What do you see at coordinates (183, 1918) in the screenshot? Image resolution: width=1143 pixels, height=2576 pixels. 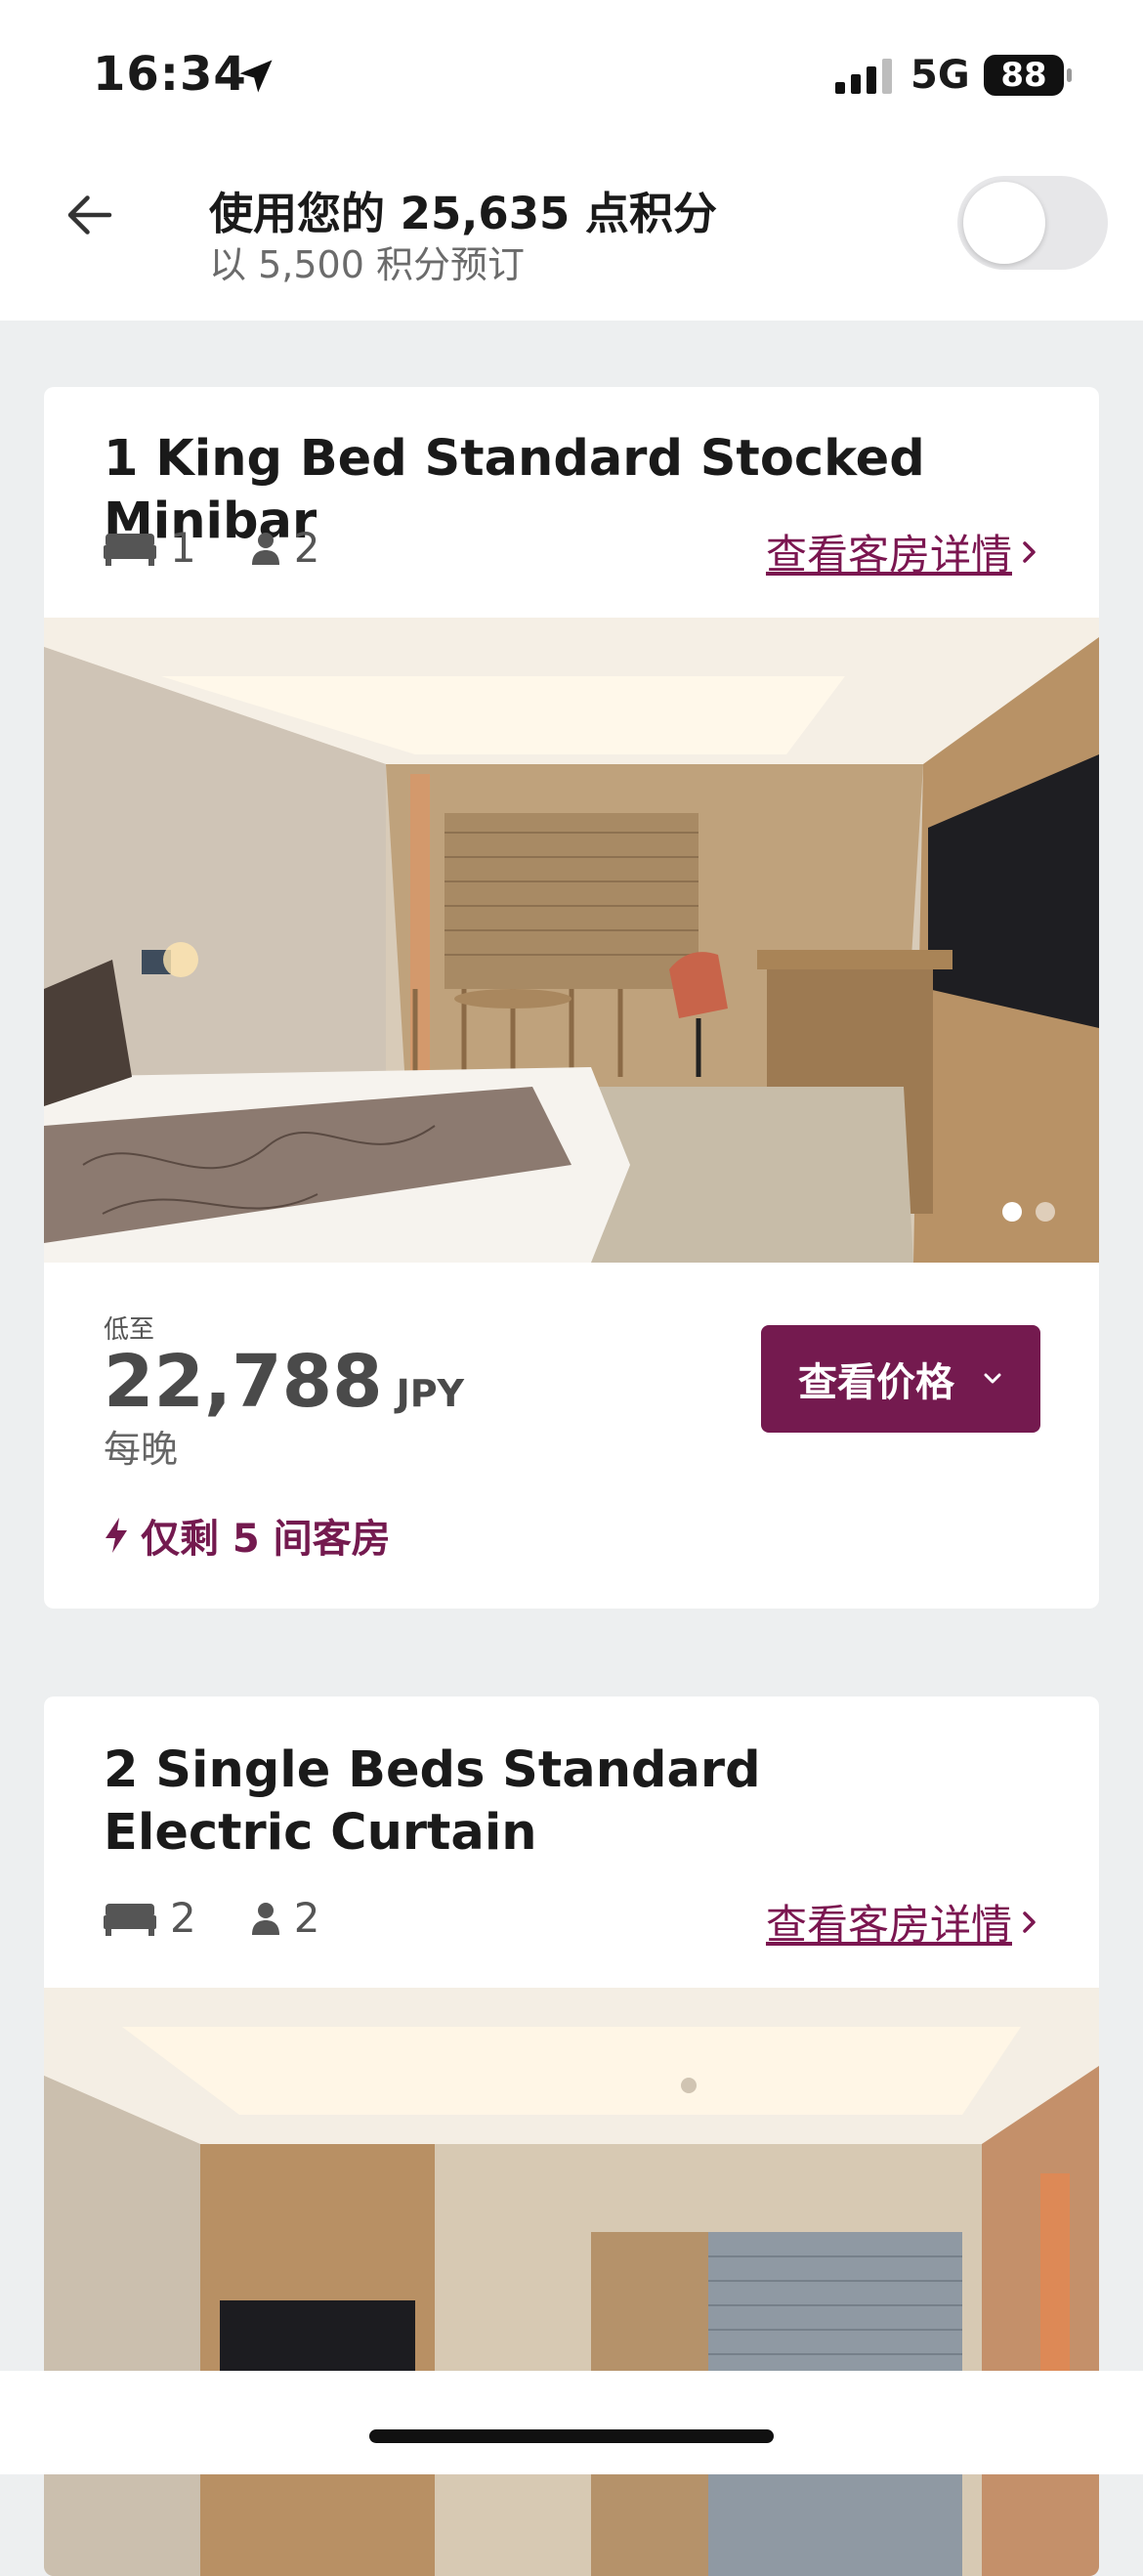 I see `bed-count: 2` at bounding box center [183, 1918].